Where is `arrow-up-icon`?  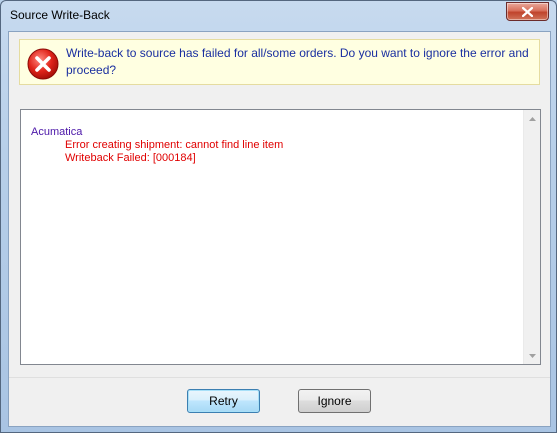 arrow-up-icon is located at coordinates (532, 118).